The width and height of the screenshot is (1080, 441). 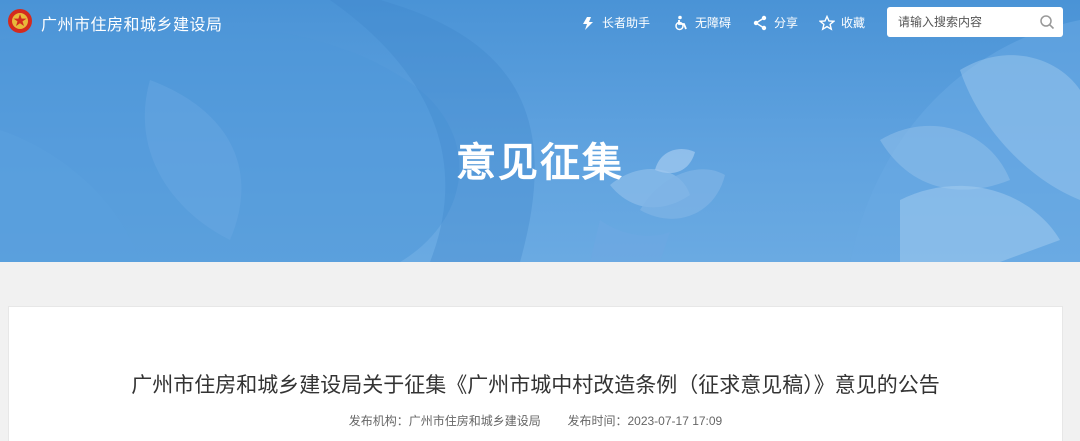 What do you see at coordinates (474, 421) in the screenshot?
I see `publisher-value: 广州市住房和城乡建设局` at bounding box center [474, 421].